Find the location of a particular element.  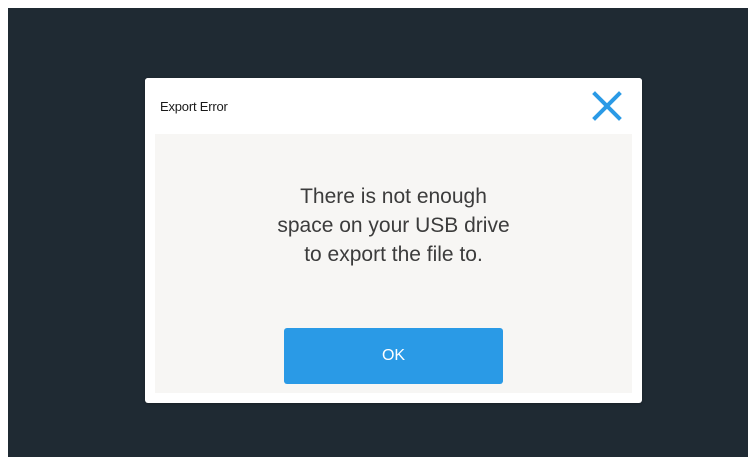

dialog-title: Export Error is located at coordinates (194, 106).